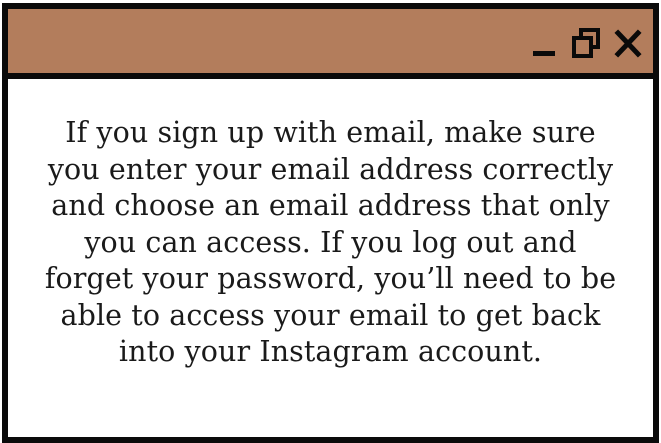 The width and height of the screenshot is (661, 443). I want to click on minimize-icon, so click(544, 53).